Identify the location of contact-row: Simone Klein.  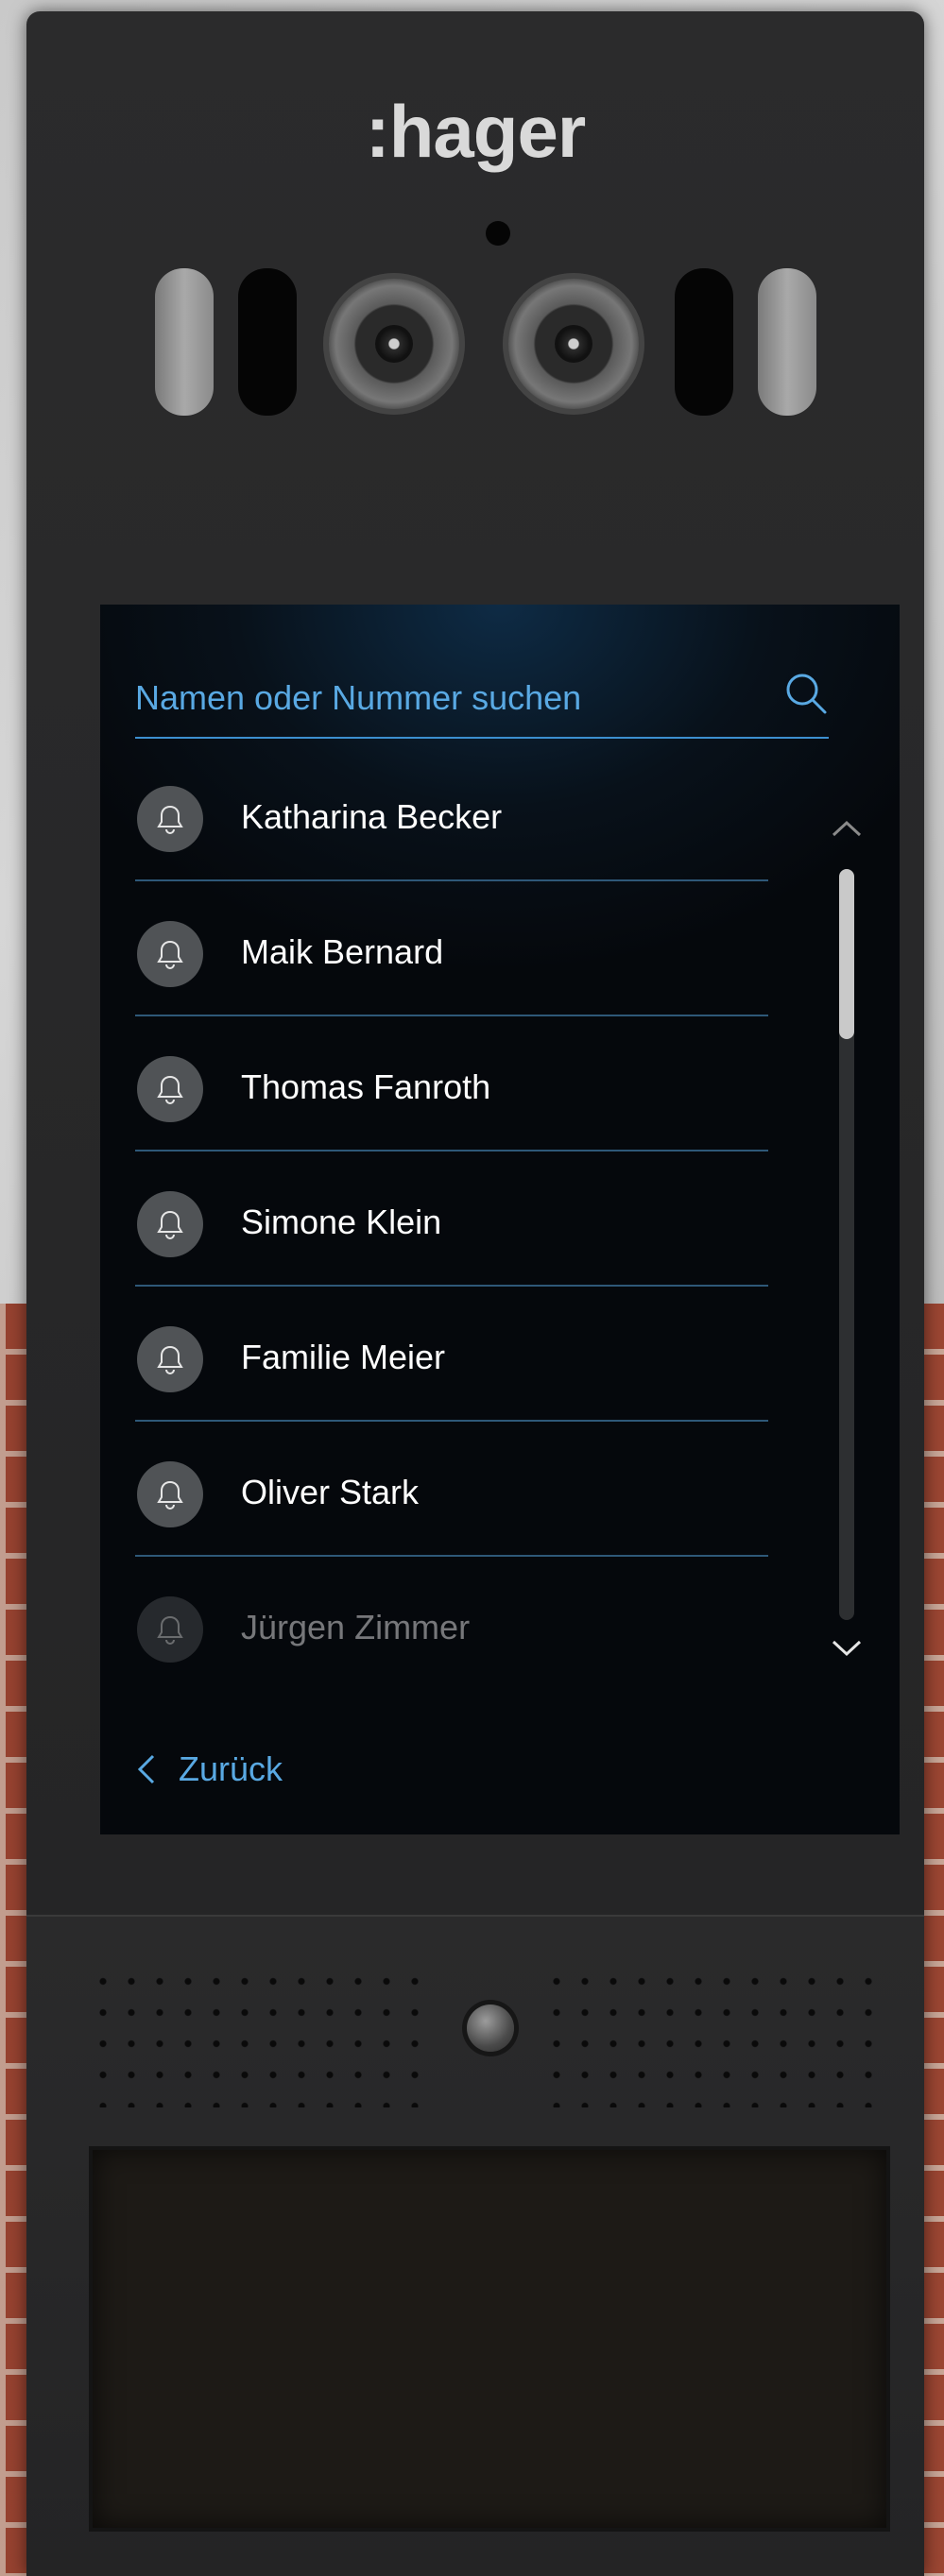
(452, 1219).